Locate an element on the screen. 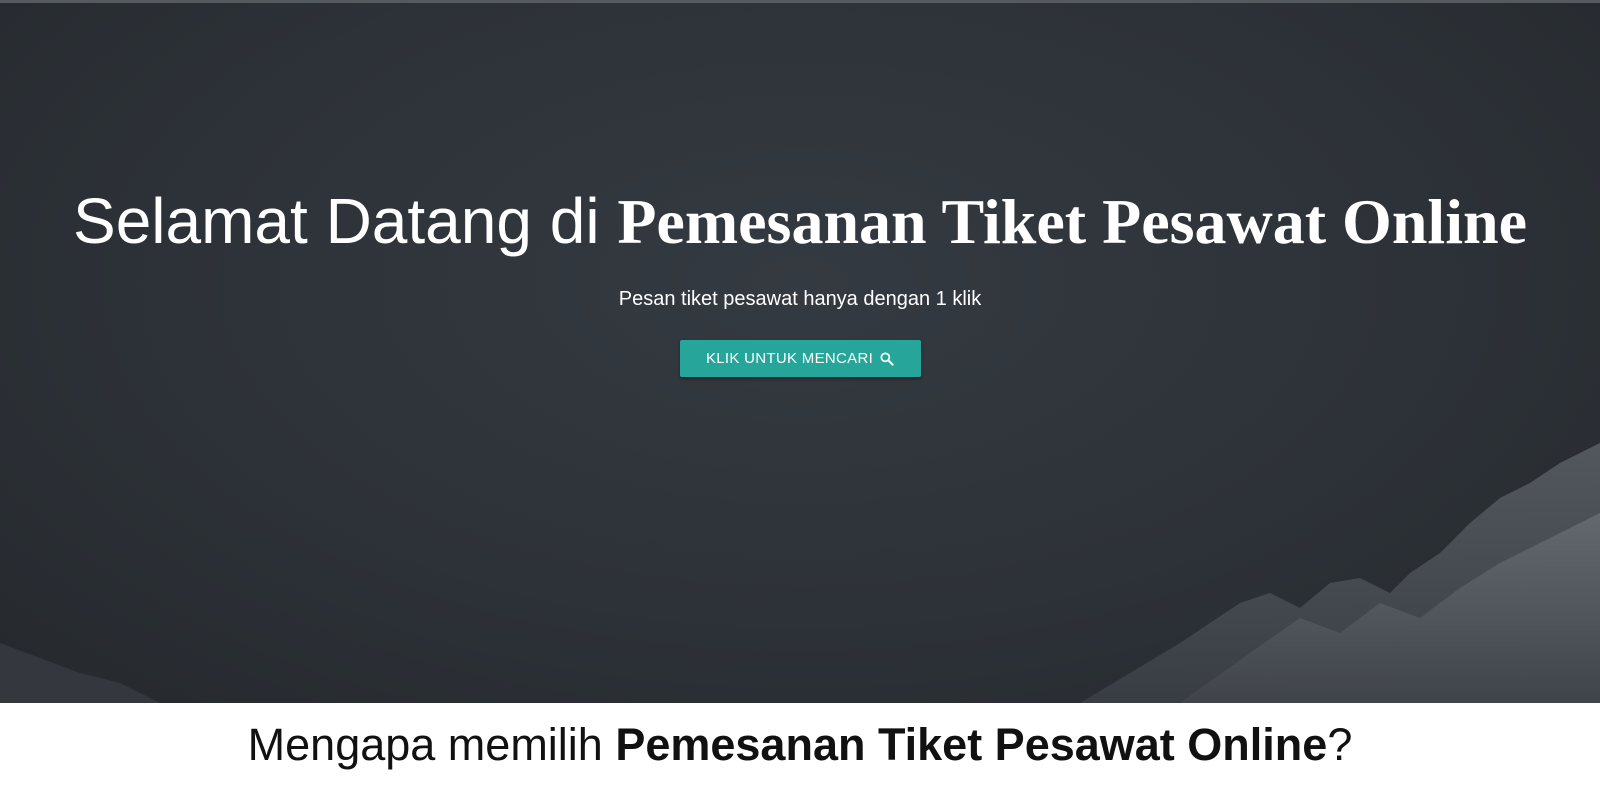 The height and width of the screenshot is (785, 1600). why-title-brand: Pemesanan Tiket Pesawat Online is located at coordinates (971, 744).